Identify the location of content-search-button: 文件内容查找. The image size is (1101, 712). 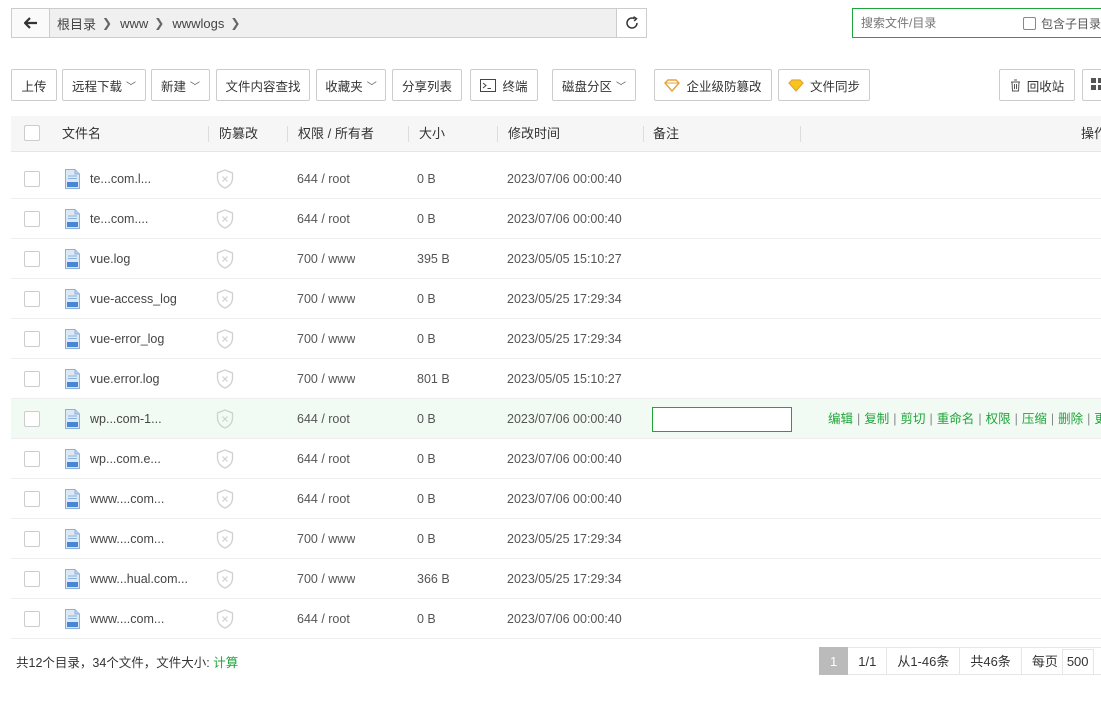
(263, 85).